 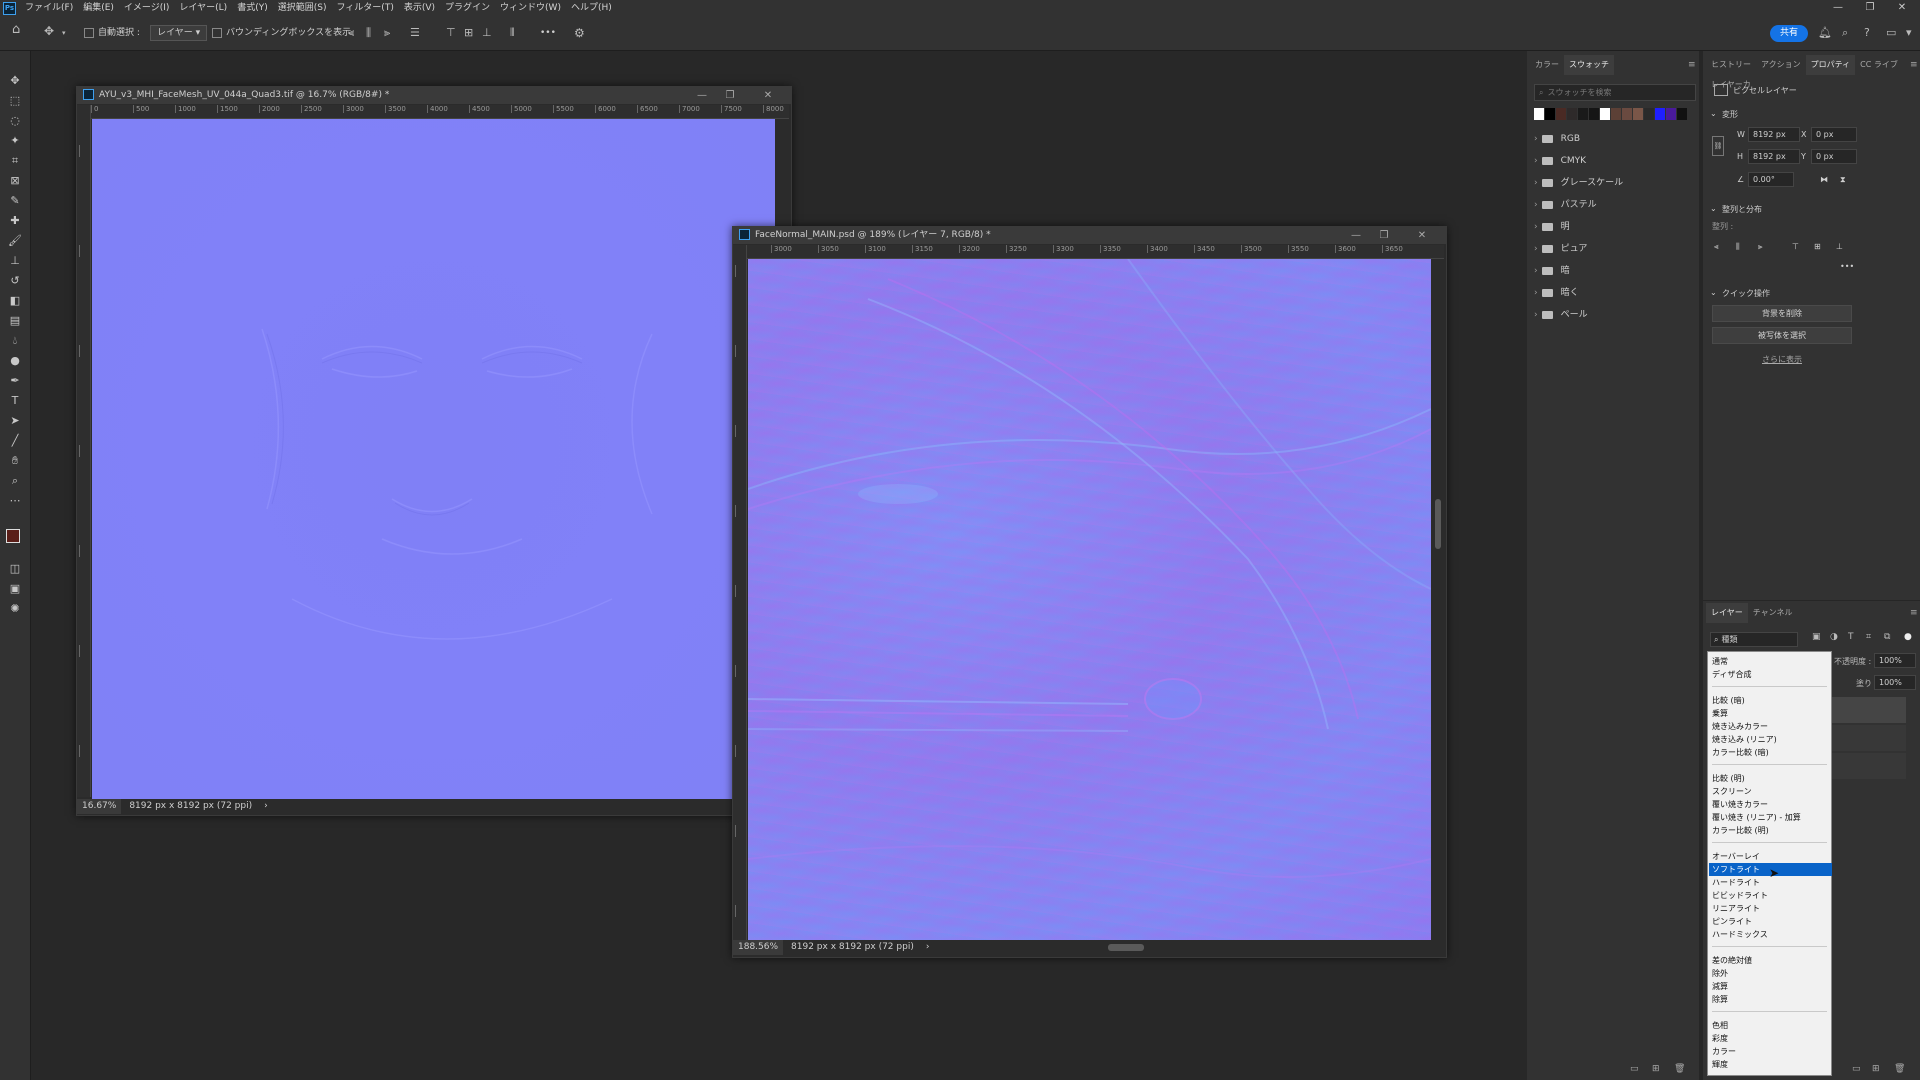 What do you see at coordinates (1713, 208) in the screenshot?
I see `align-collapse-icon: ⌄` at bounding box center [1713, 208].